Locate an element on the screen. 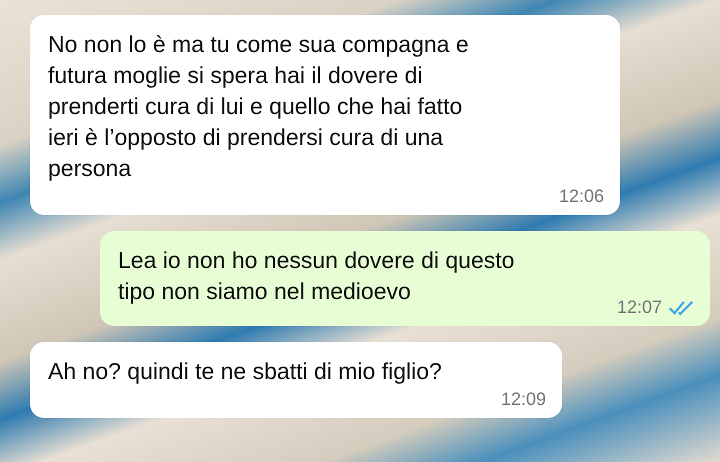 This screenshot has width=720, height=462. message-text: Lea io non ho nessun dovere di questo tipo non siamo nel medioevo is located at coordinates (316, 276).